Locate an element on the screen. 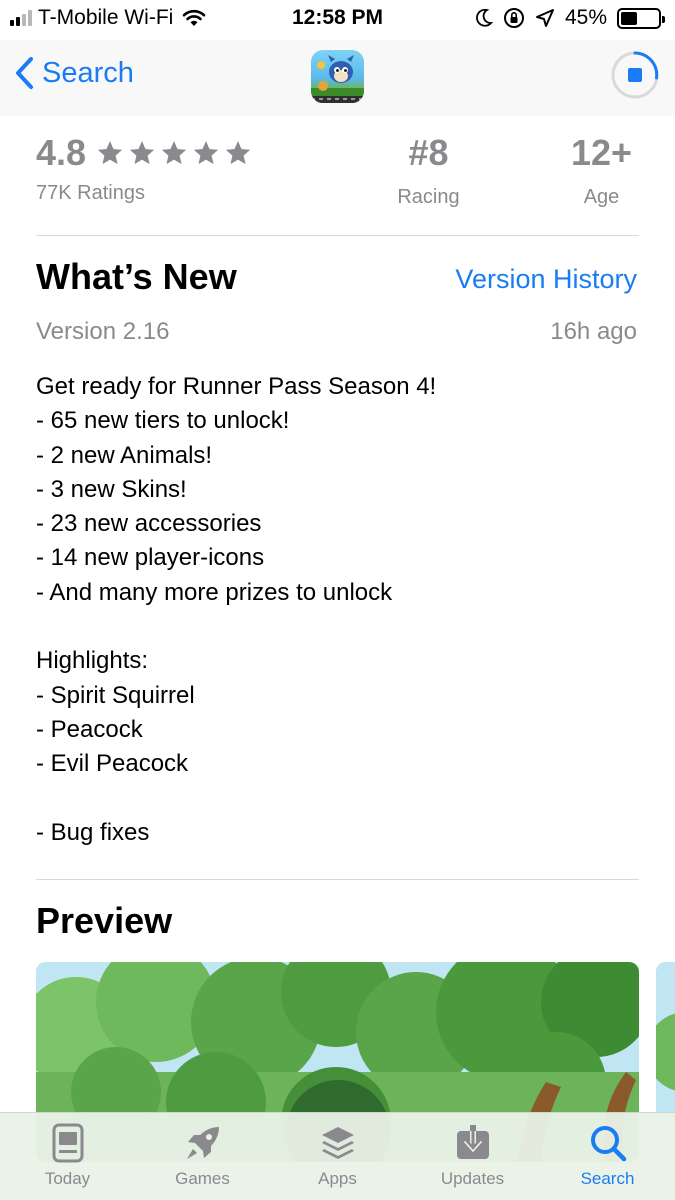 This screenshot has height=1200, width=675. chart-rank: #8 Racing is located at coordinates (428, 168).